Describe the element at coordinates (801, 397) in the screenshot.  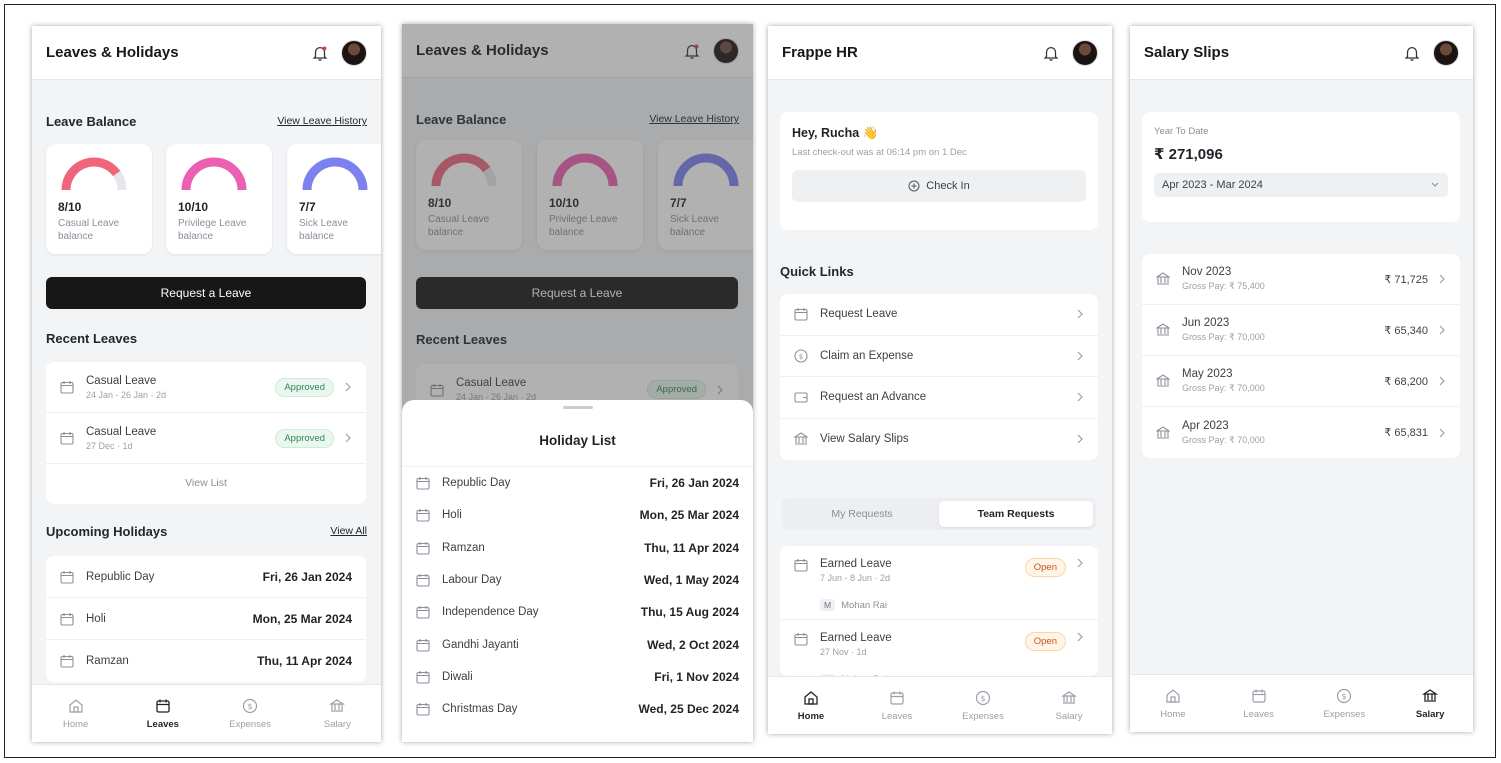
I see `wallet-icon` at that location.